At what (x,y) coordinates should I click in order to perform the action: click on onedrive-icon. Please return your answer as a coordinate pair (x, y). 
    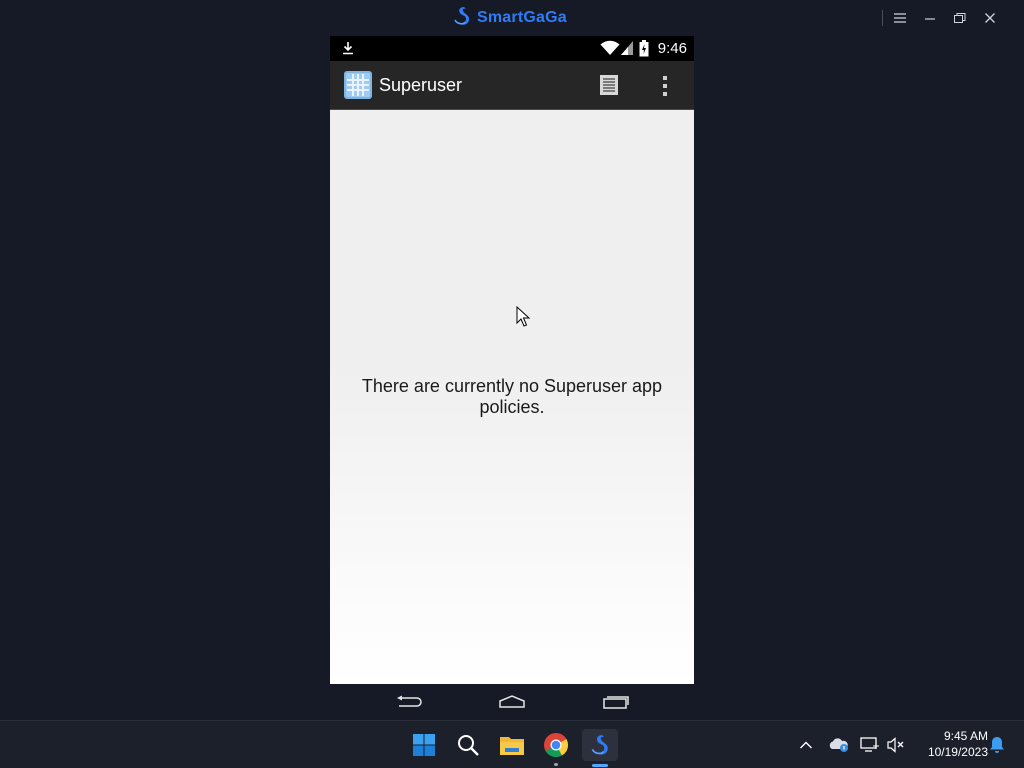
    Looking at the image, I should click on (839, 745).